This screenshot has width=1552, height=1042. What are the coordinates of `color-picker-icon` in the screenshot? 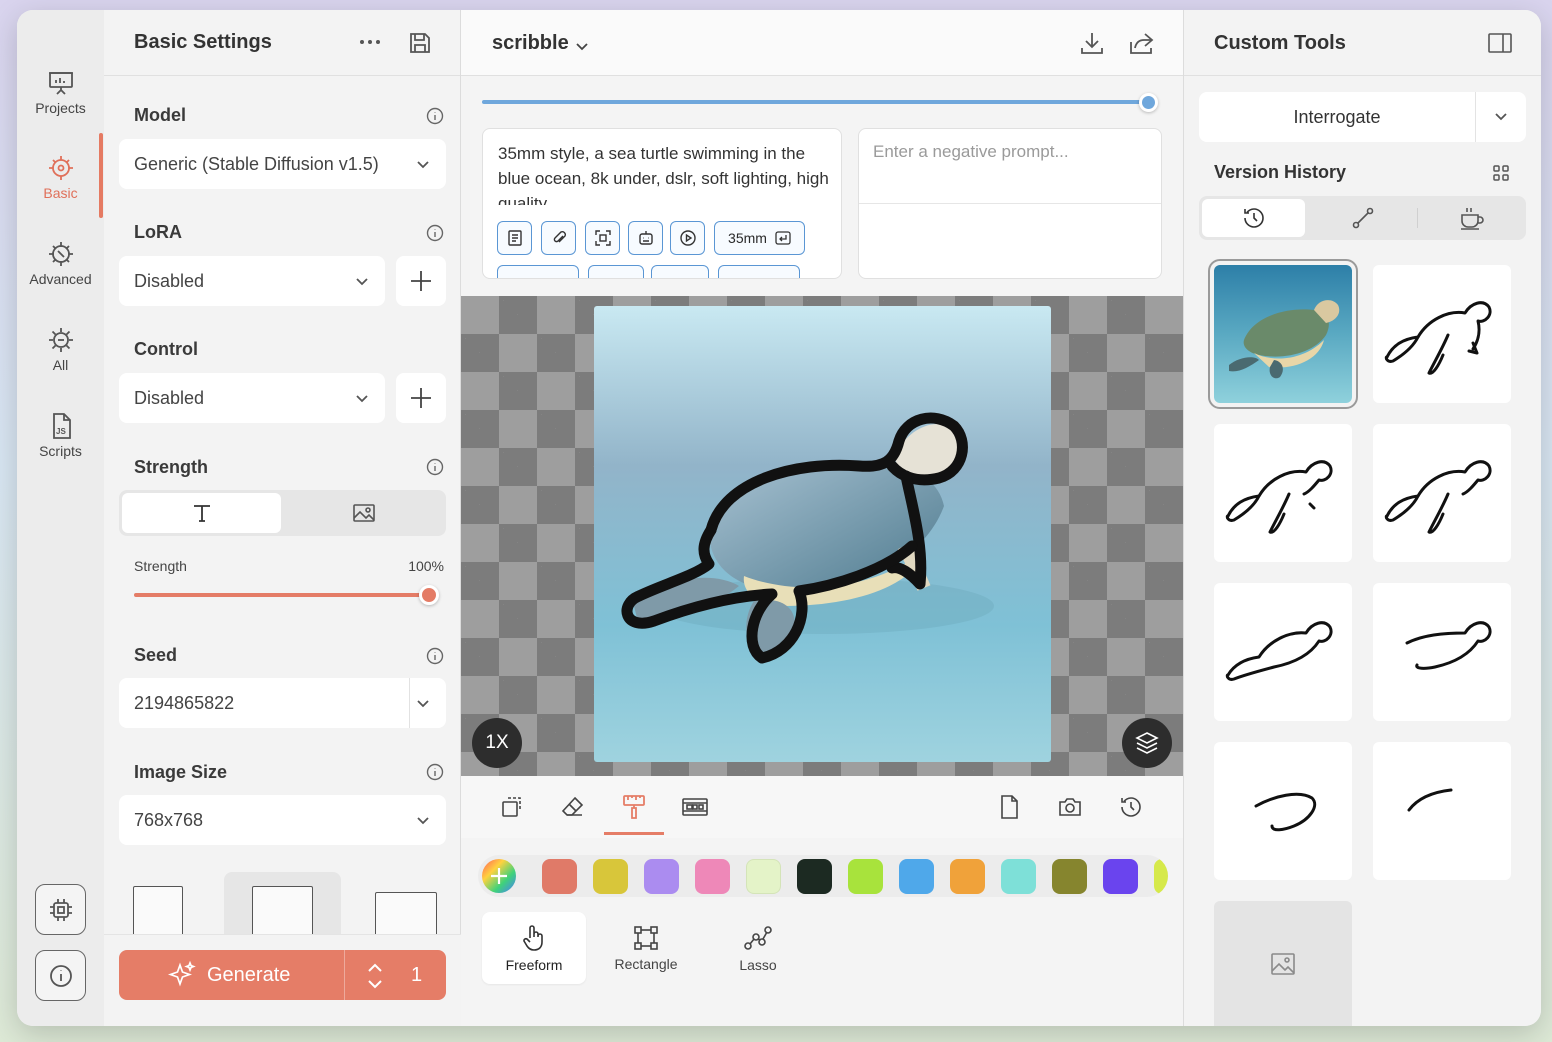 It's located at (499, 876).